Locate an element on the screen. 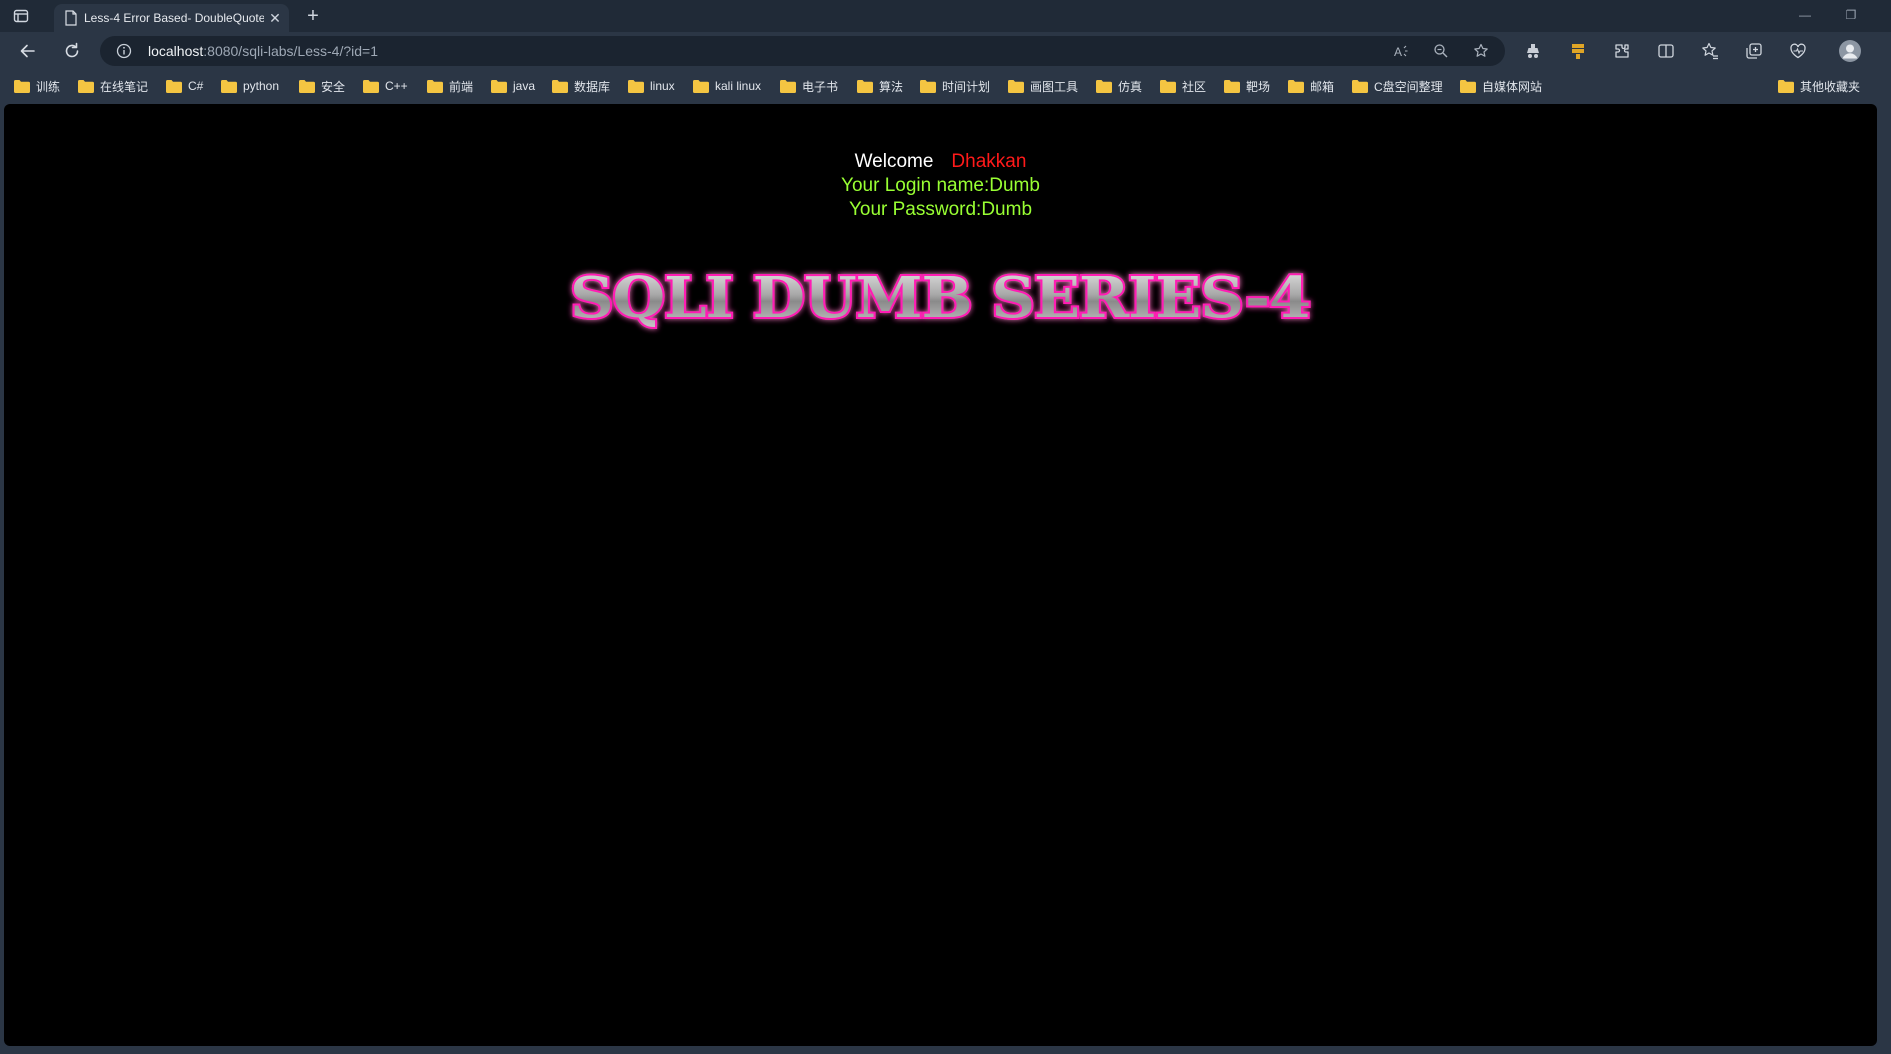  bookmark-folder: 仿真 is located at coordinates (1119, 86).